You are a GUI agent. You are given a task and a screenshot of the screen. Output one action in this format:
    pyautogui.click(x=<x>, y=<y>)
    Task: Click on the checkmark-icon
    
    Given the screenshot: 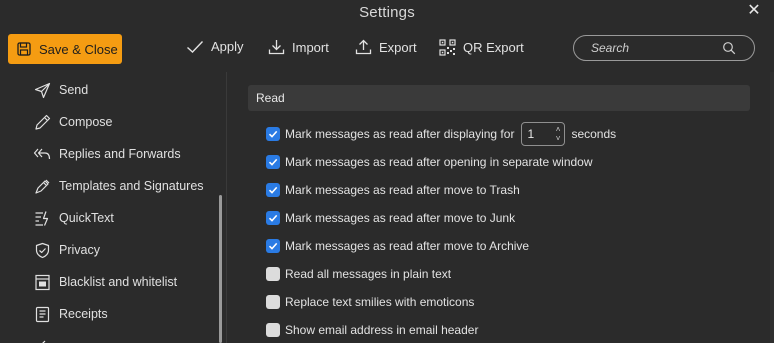 What is the action you would take?
    pyautogui.click(x=195, y=46)
    